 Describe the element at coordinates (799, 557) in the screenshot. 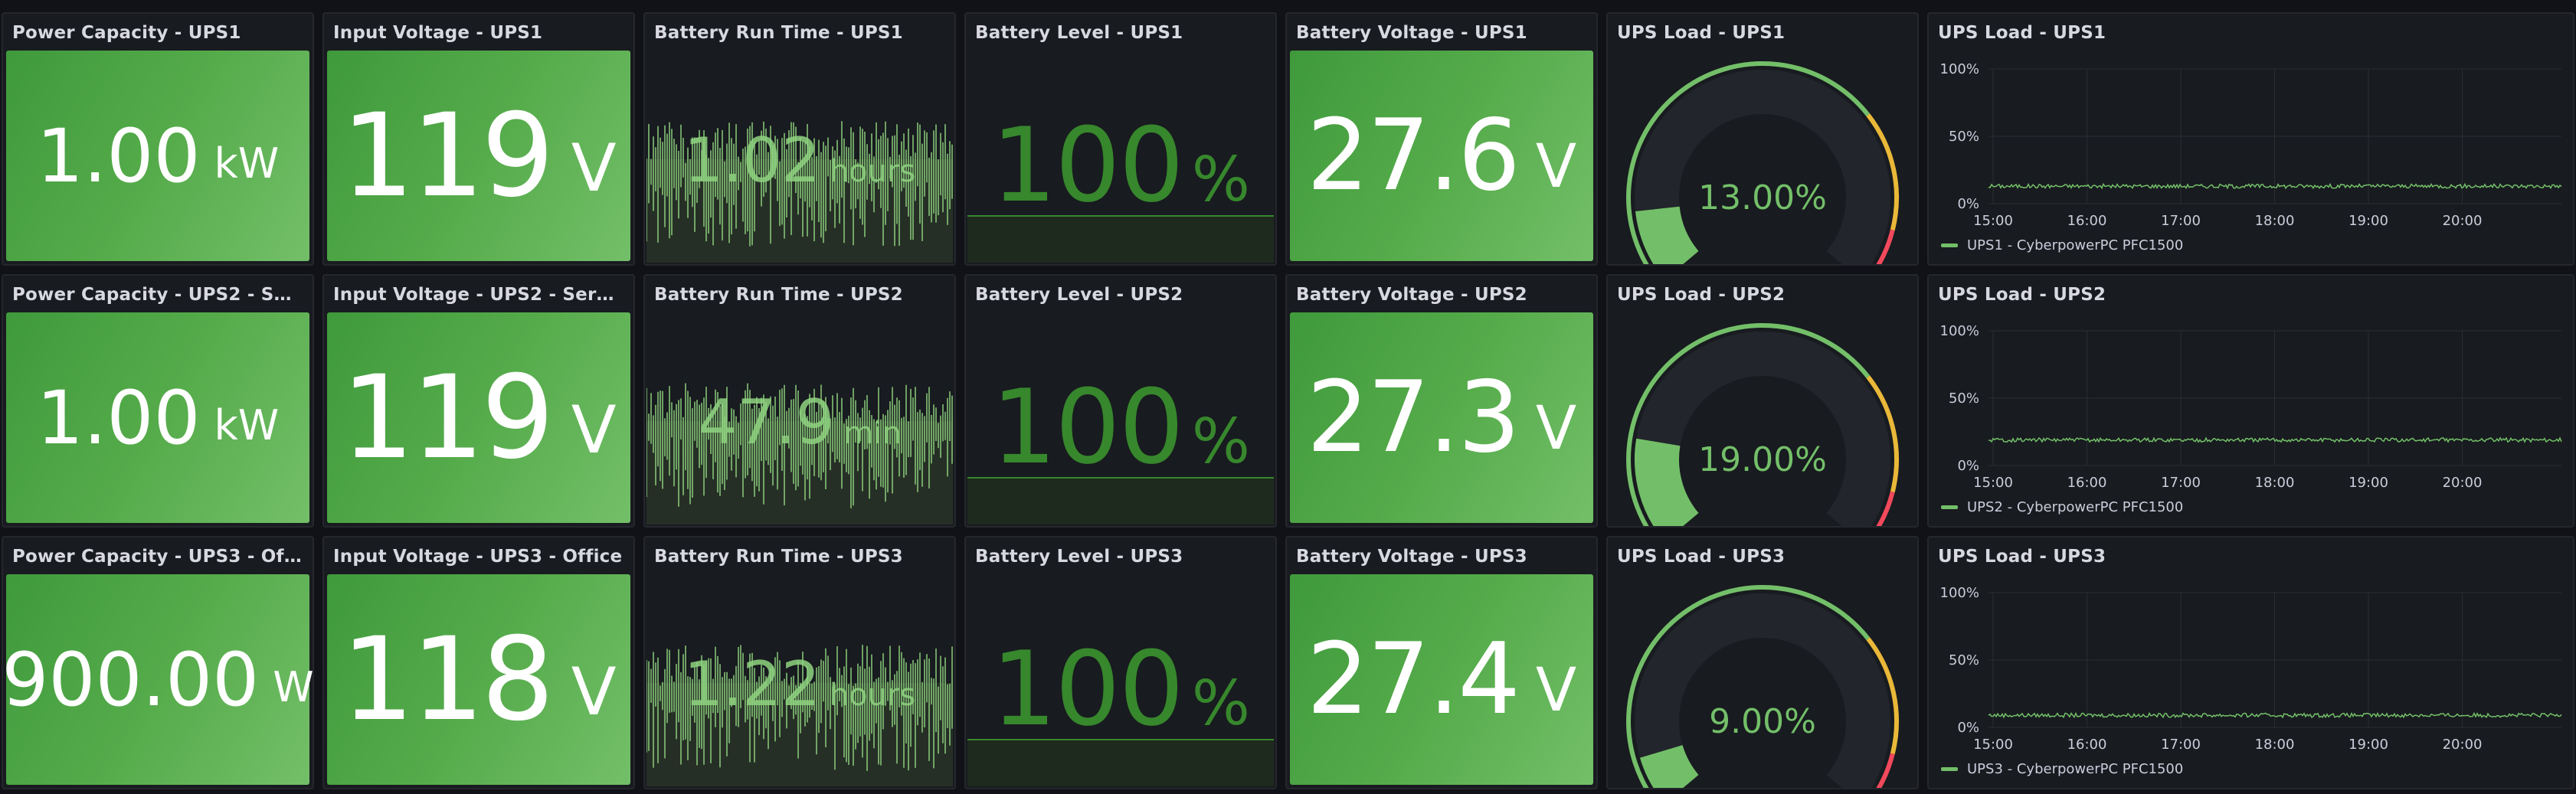

I see `panel-title: Battery Run Time - UPS3` at that location.